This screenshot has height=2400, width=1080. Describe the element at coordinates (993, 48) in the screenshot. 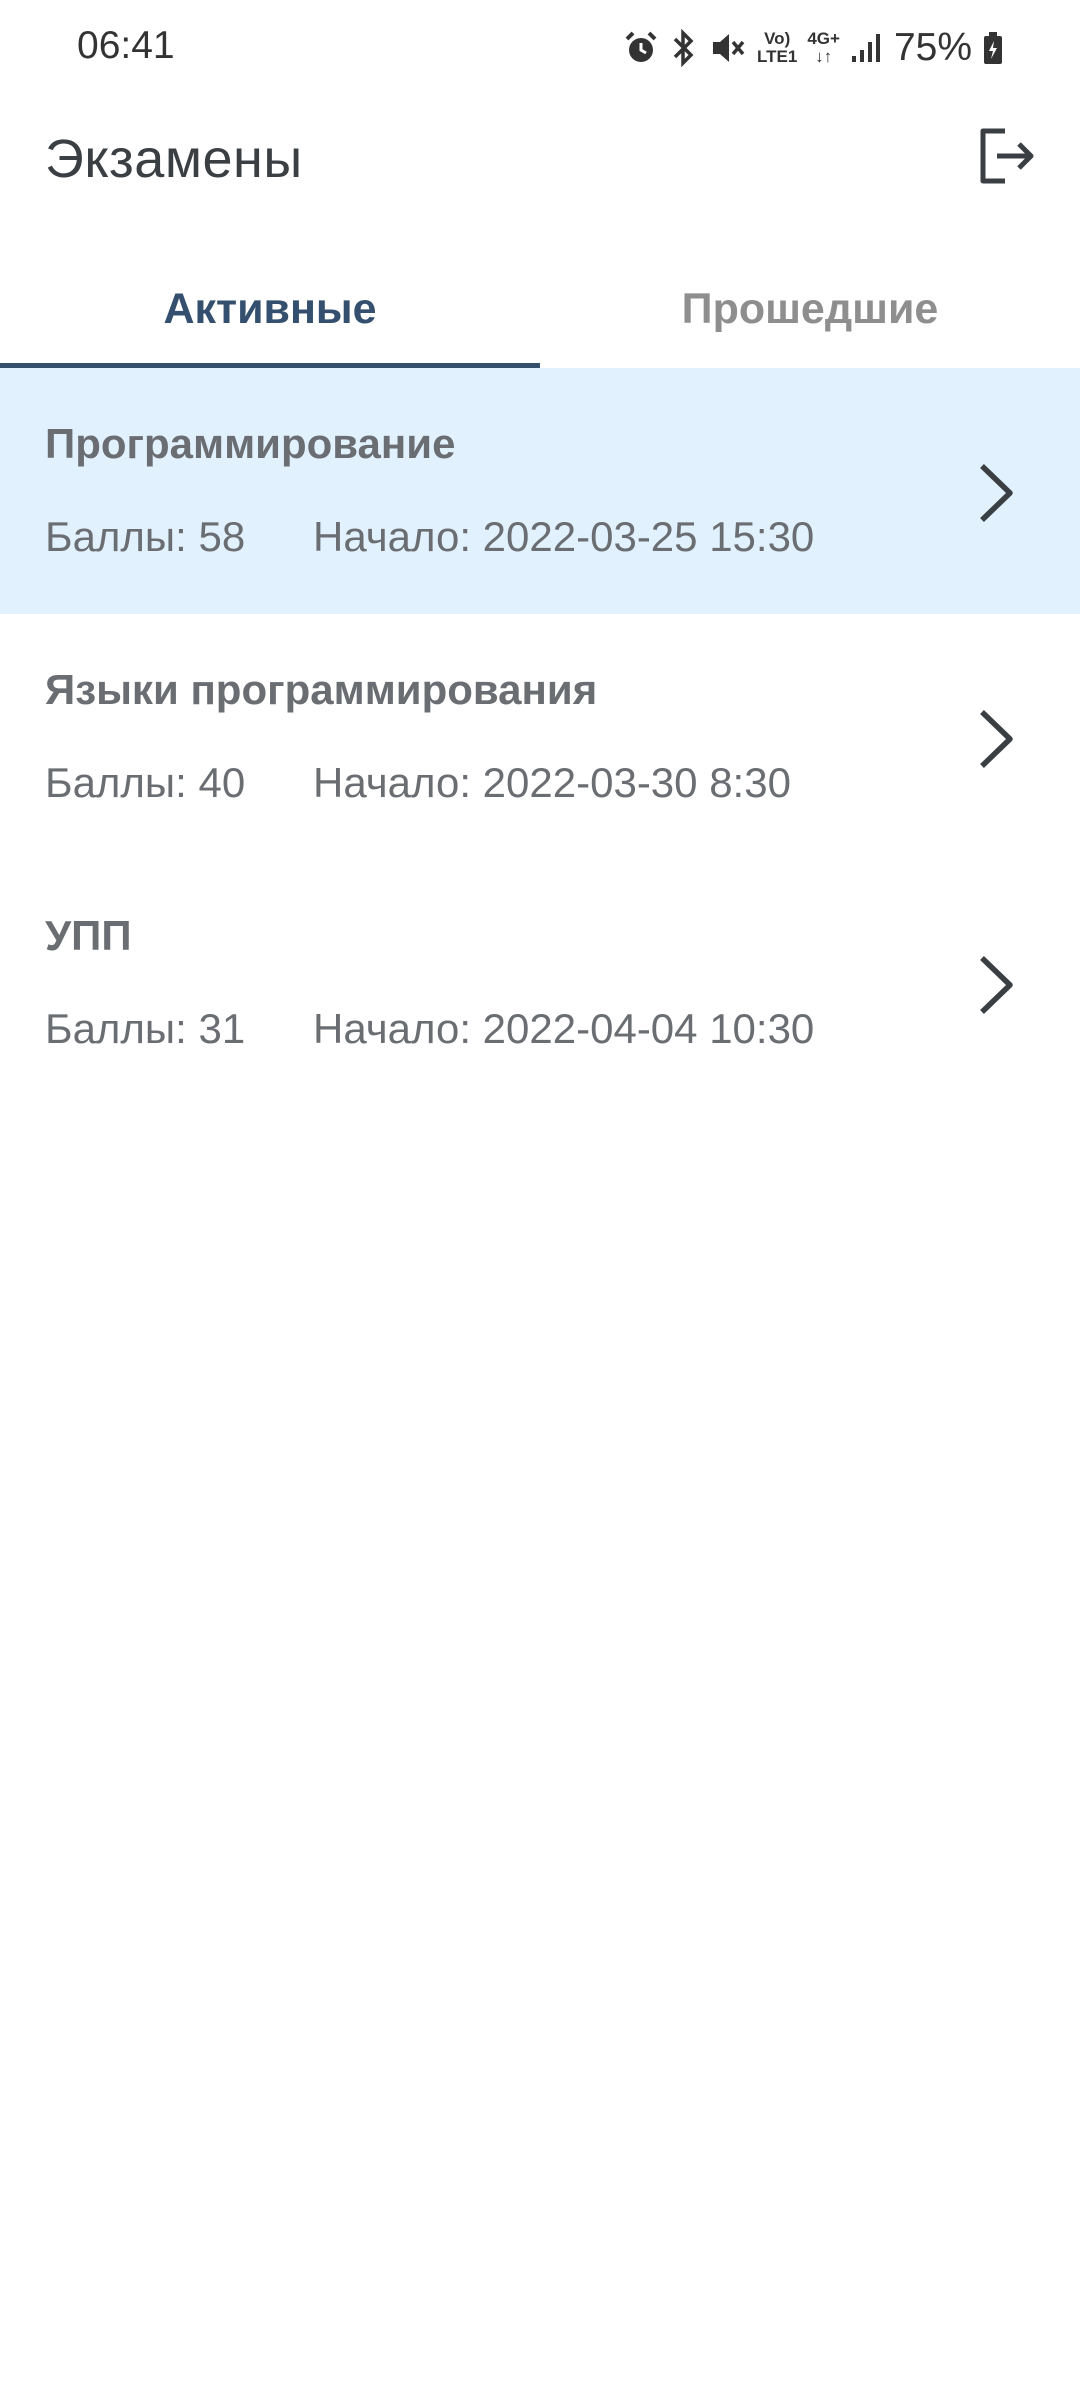

I see `battery-icon` at that location.